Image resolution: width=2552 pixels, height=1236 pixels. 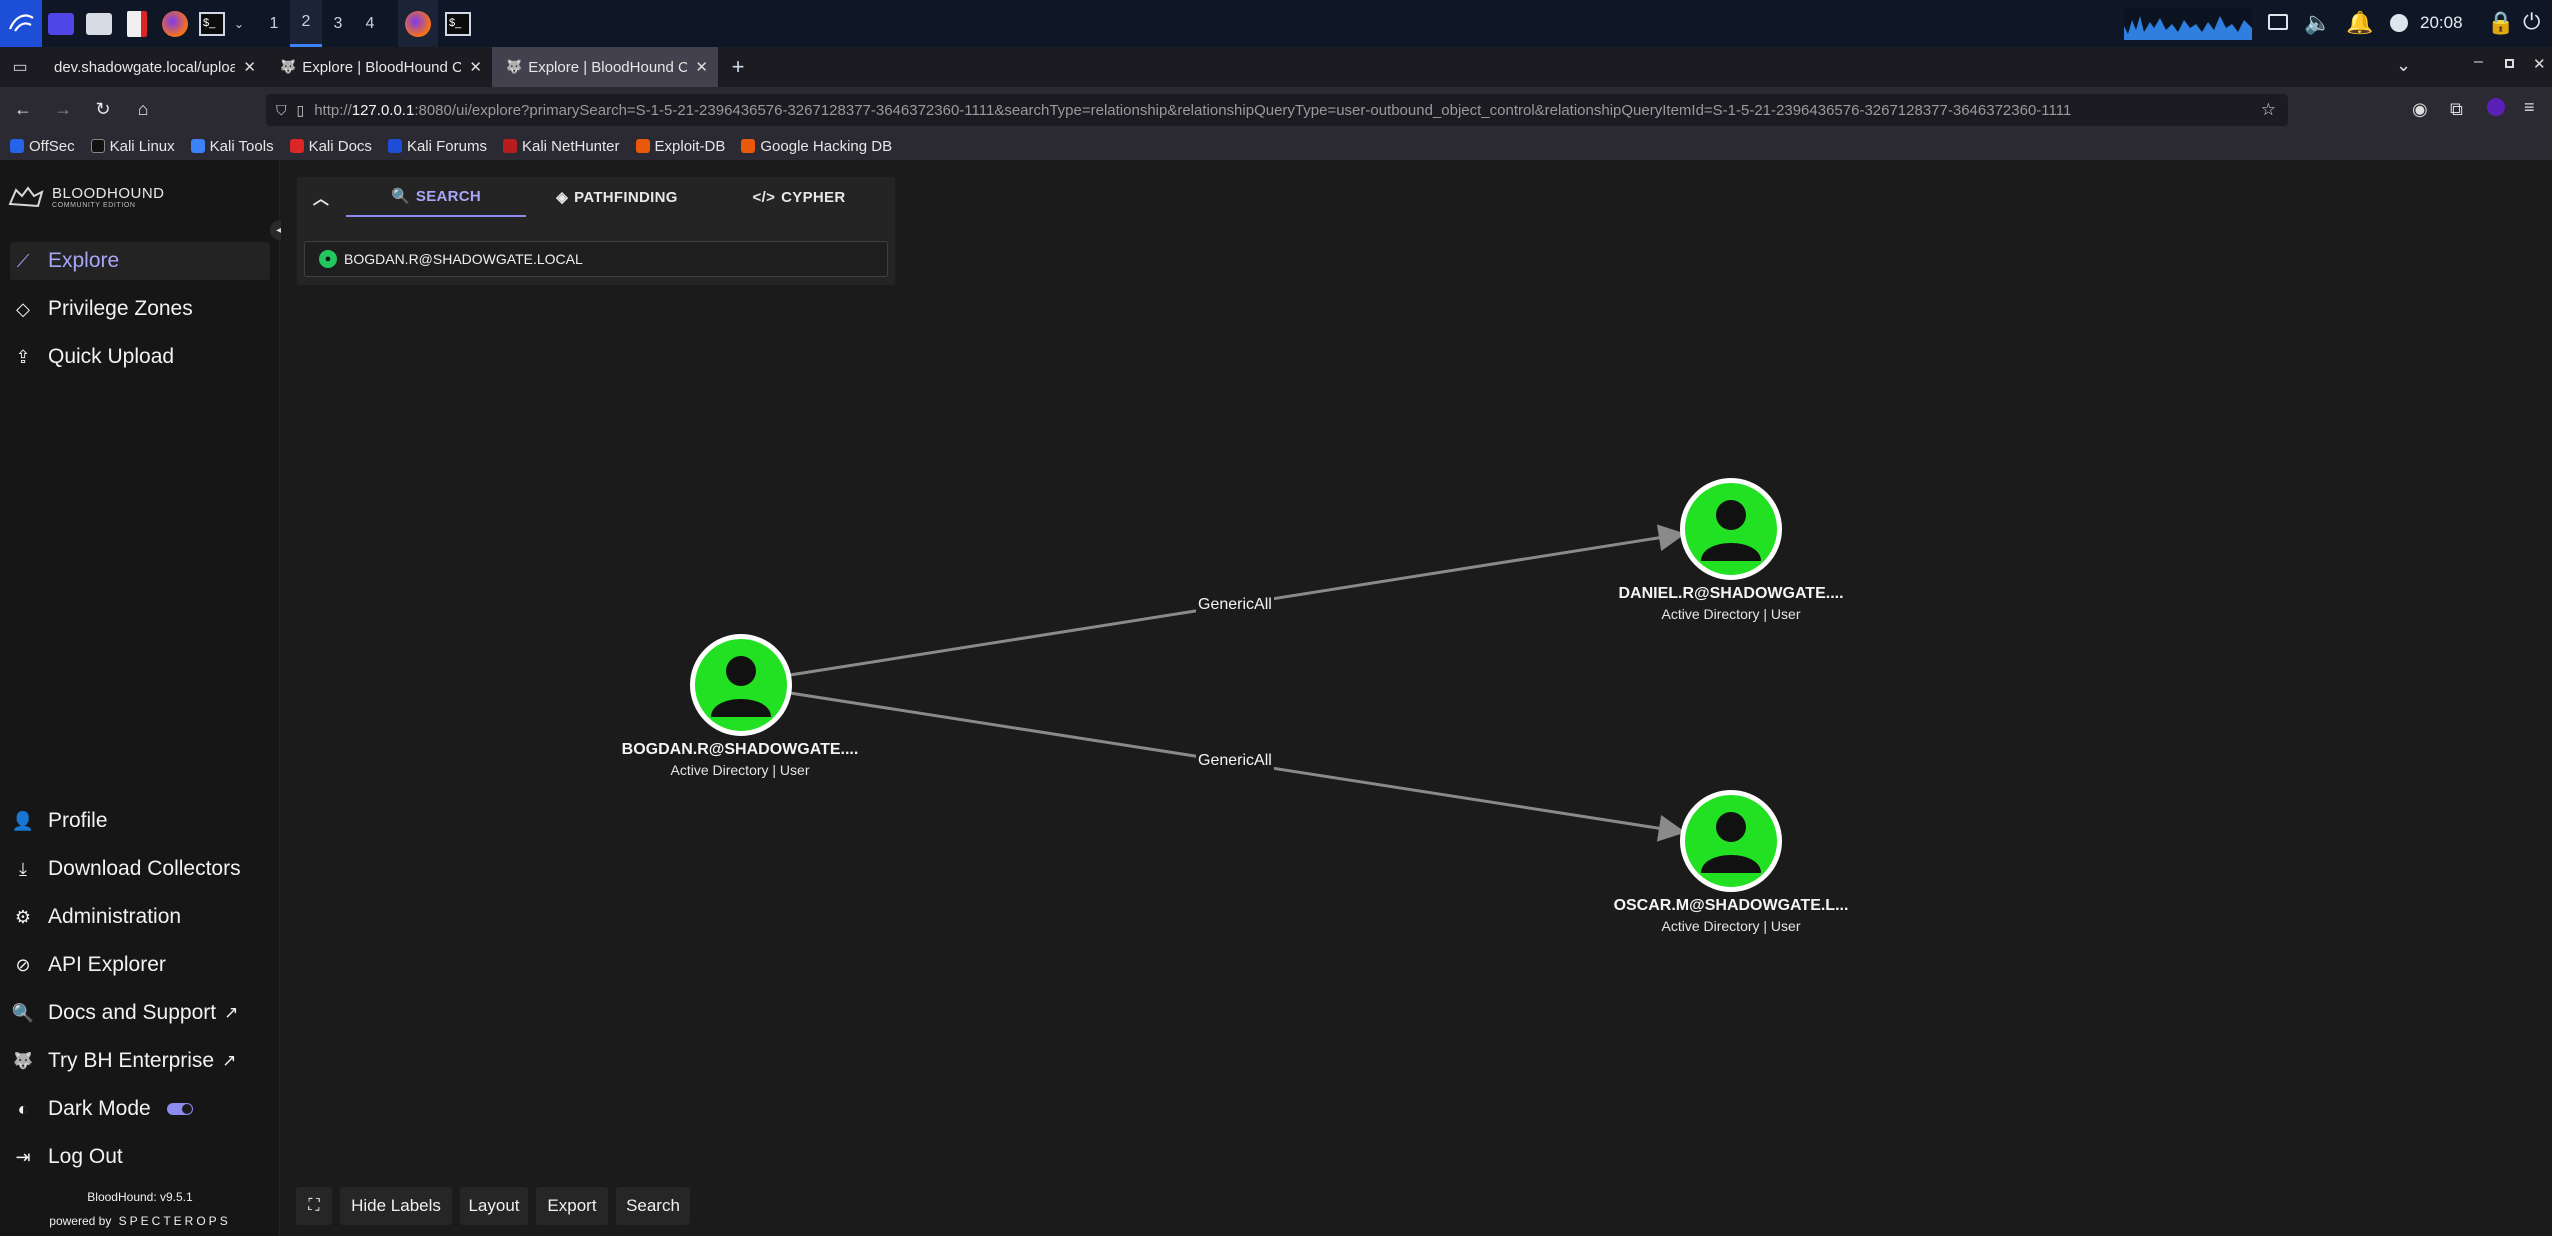 I want to click on search-input: ● BOGDAN.R@SHADOWGATE.LOCAL, so click(x=596, y=259).